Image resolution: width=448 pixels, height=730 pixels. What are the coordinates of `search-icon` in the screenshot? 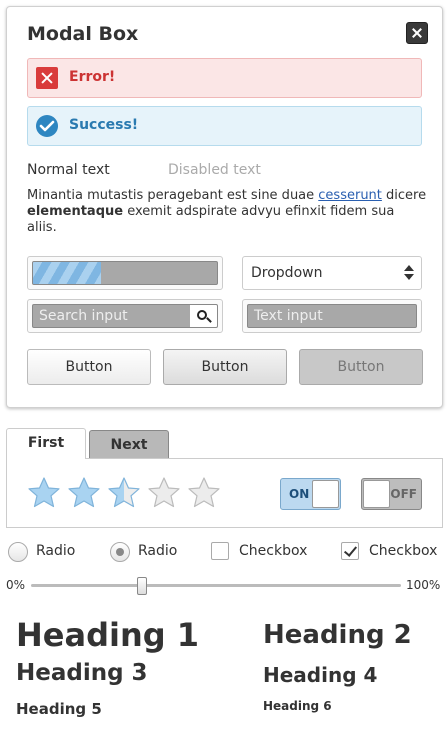 It's located at (204, 316).